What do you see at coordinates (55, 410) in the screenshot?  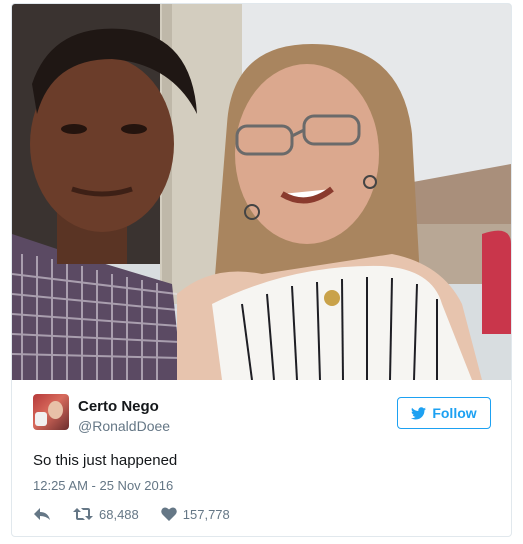 I see `avatar-face` at bounding box center [55, 410].